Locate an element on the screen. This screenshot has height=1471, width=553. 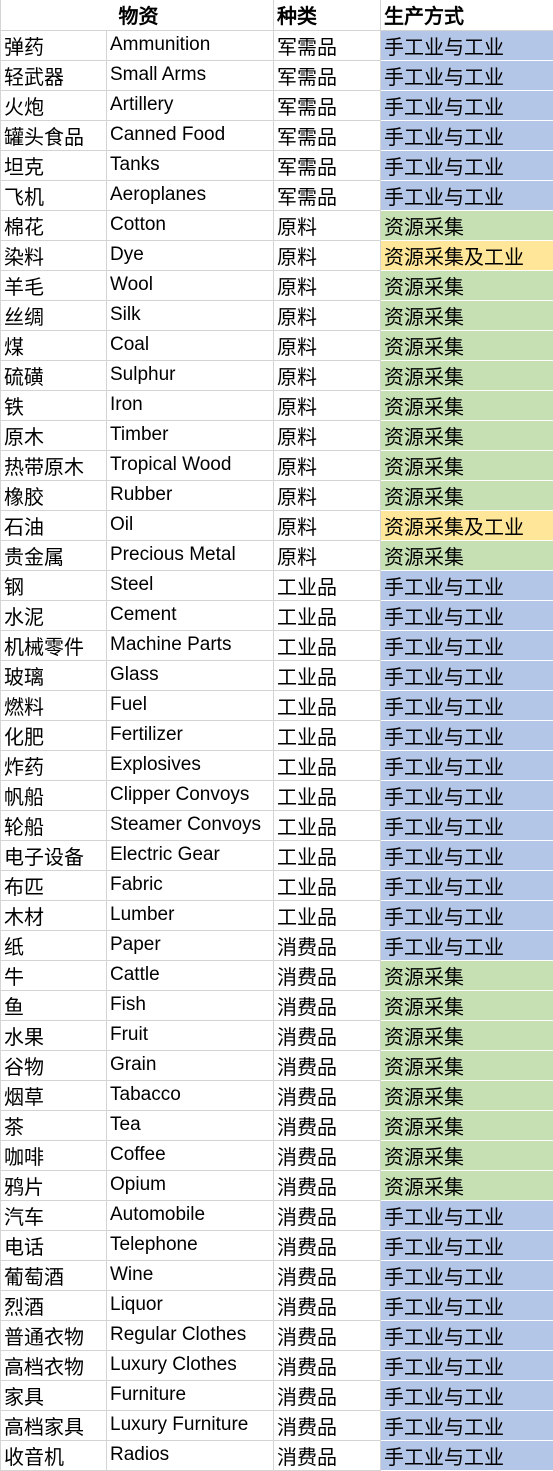
cell-name-zh: 热带原木 is located at coordinates (54, 465).